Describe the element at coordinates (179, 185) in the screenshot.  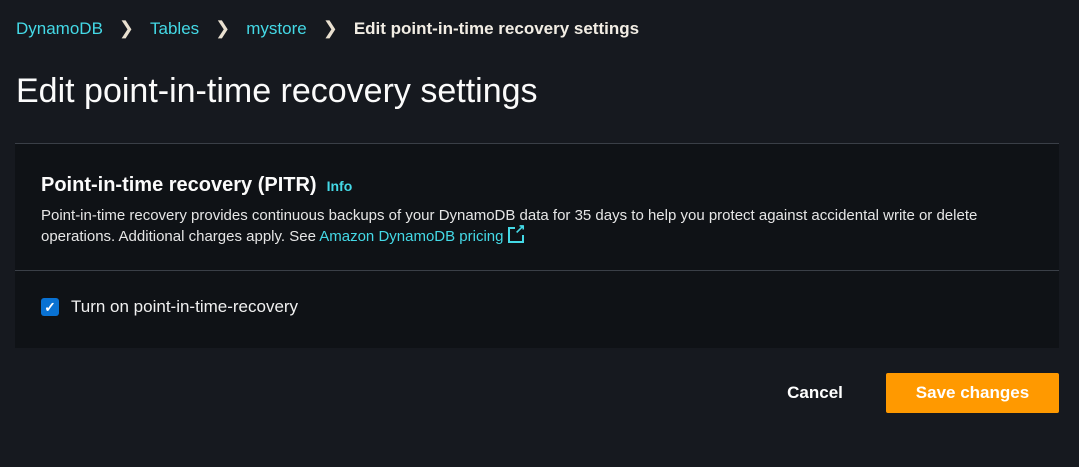
I see `panel-title: Point-in-time recovery (PITR)` at that location.